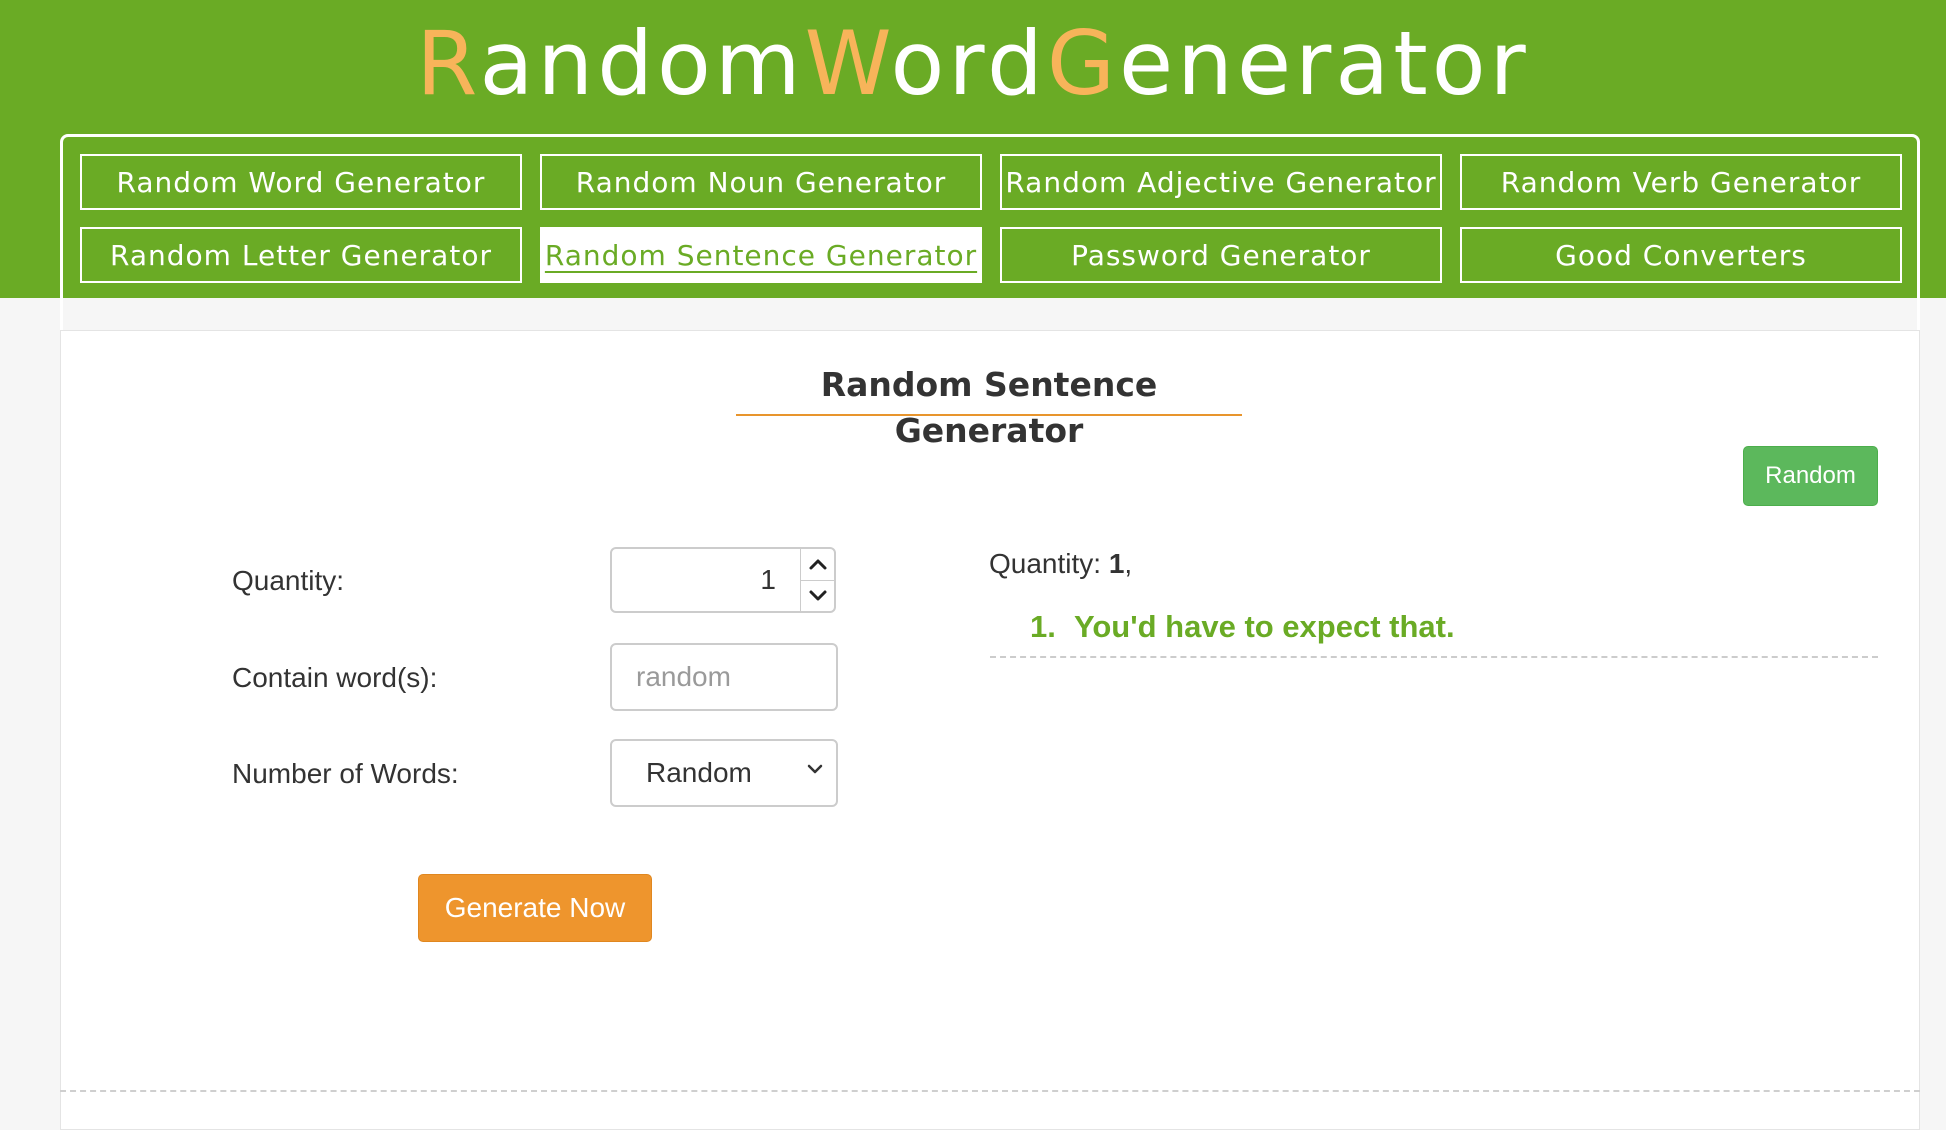 The image size is (1946, 1130). I want to click on generate-now-button: Generate Now, so click(535, 908).